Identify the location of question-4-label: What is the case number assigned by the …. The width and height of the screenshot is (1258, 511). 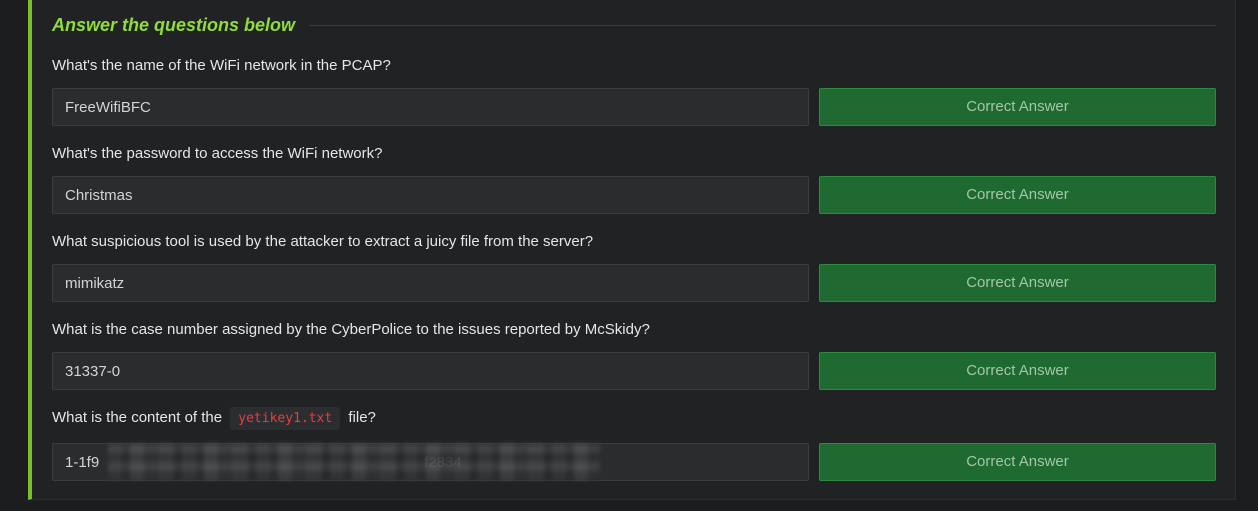
(351, 329).